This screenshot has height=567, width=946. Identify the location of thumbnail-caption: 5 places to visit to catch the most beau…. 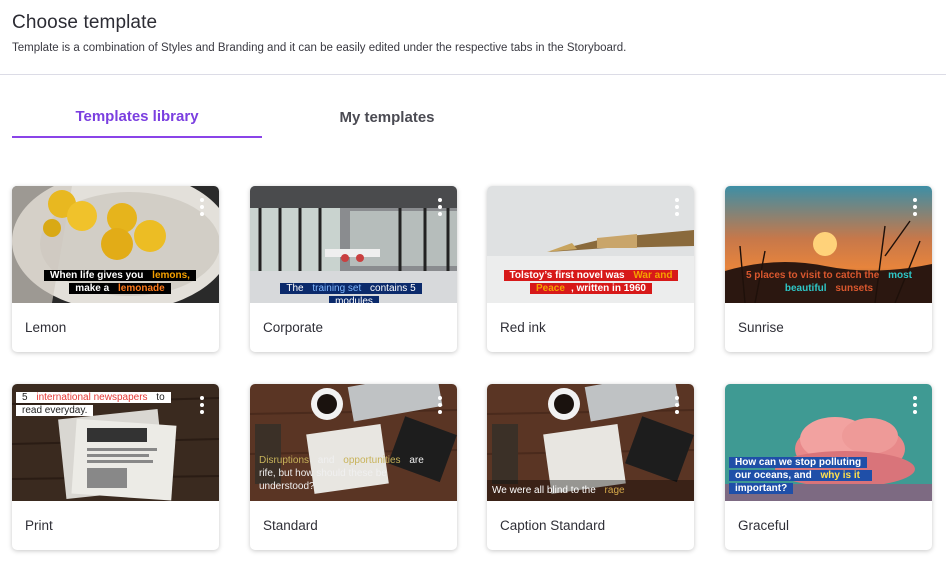
(829, 282).